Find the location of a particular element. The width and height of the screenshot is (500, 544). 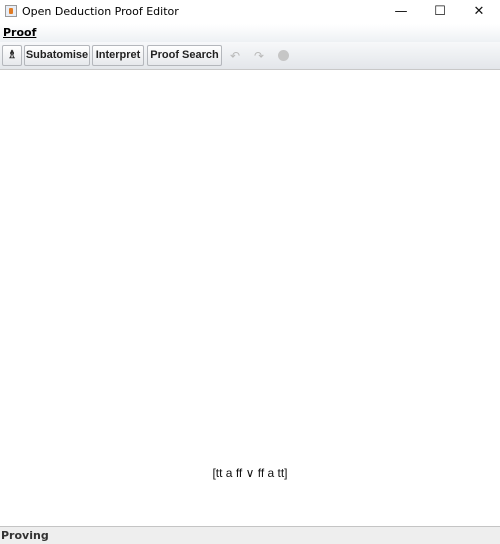

status-bar: Proving is located at coordinates (250, 535).